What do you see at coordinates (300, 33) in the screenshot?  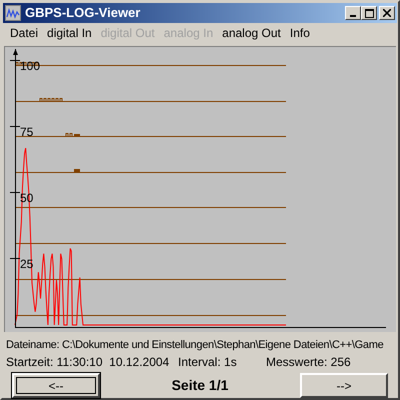 I see `menu-item: Info` at bounding box center [300, 33].